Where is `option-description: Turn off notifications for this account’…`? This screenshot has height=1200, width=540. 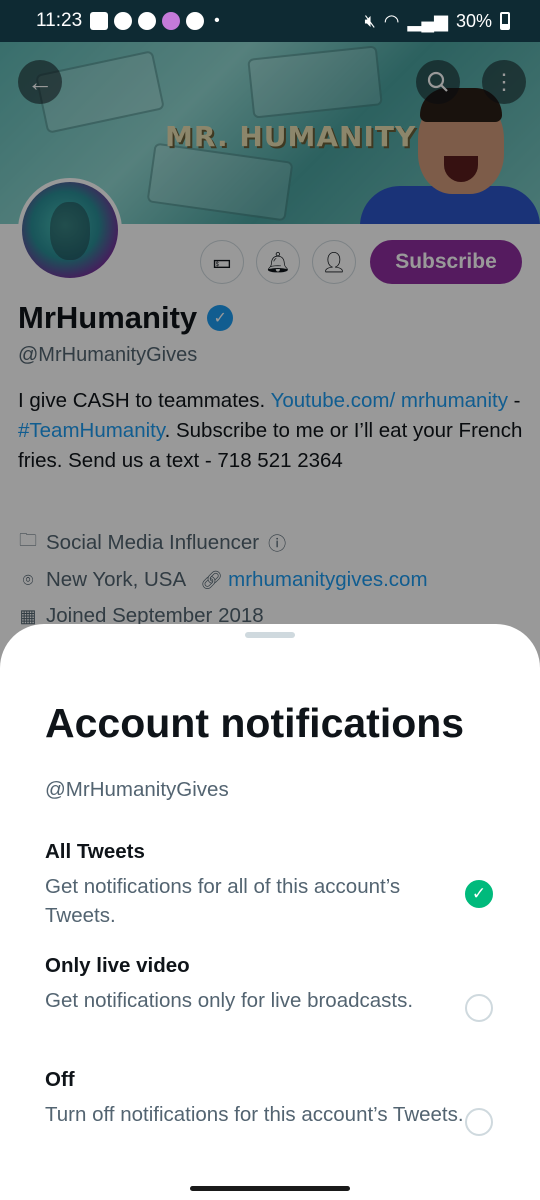 option-description: Turn off notifications for this account’… is located at coordinates (254, 1114).